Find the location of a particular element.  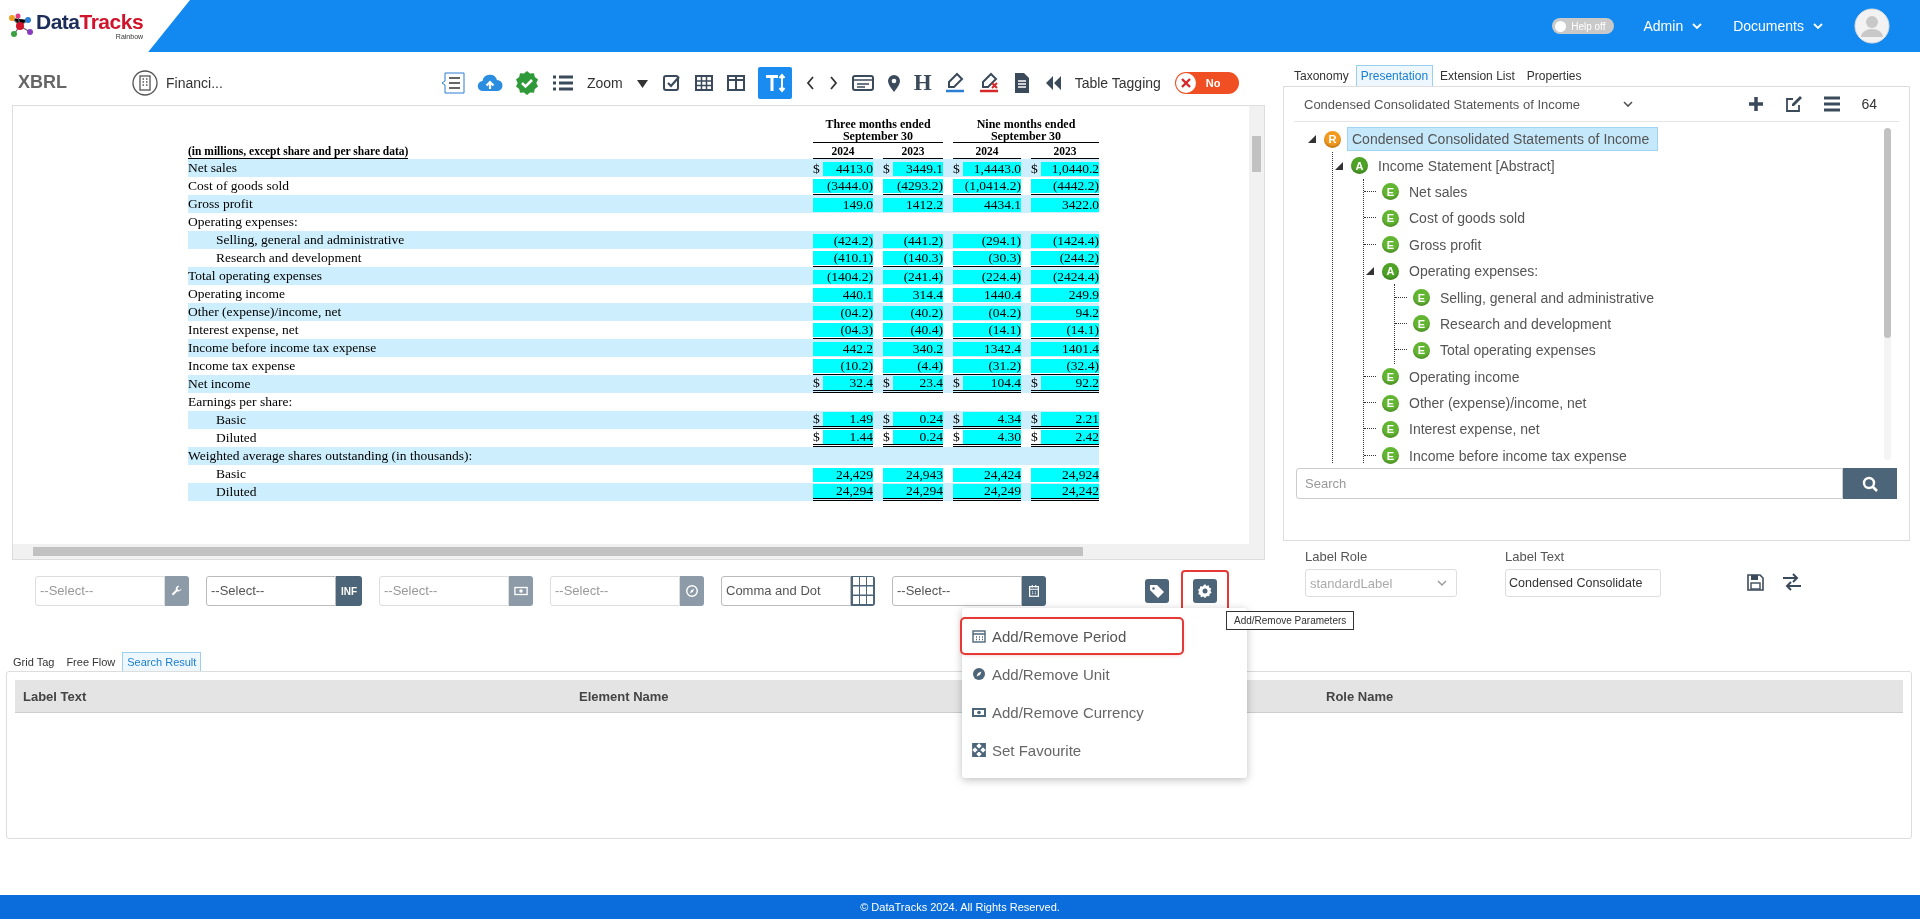

table-cell: 442.2 is located at coordinates (843, 348).